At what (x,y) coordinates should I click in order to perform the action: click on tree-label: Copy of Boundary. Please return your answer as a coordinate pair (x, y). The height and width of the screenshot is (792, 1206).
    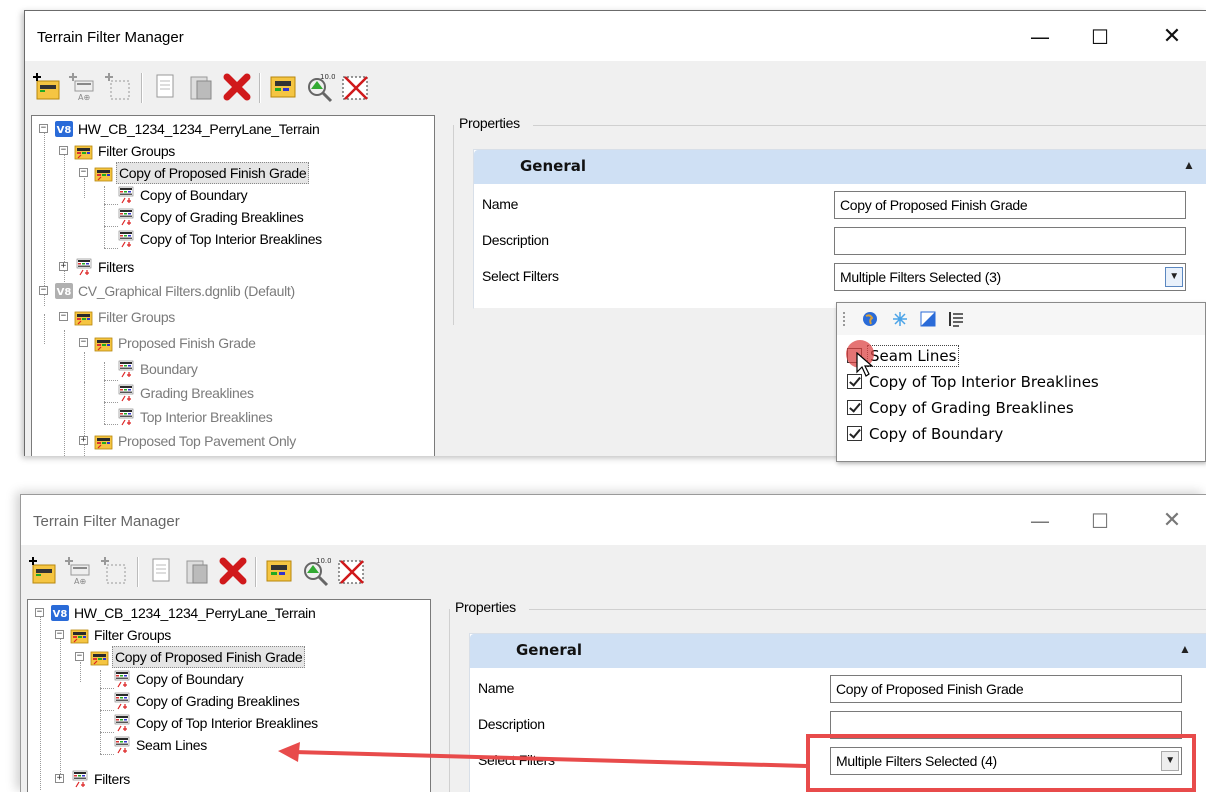
    Looking at the image, I should click on (194, 195).